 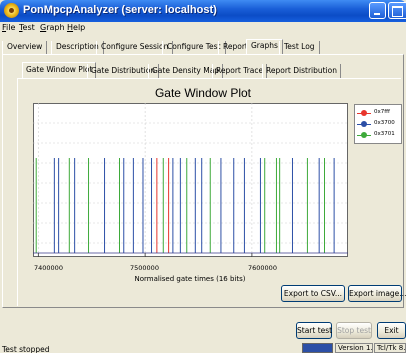 I want to click on tab-report-distribution: Report Distribution, so click(x=302, y=71).